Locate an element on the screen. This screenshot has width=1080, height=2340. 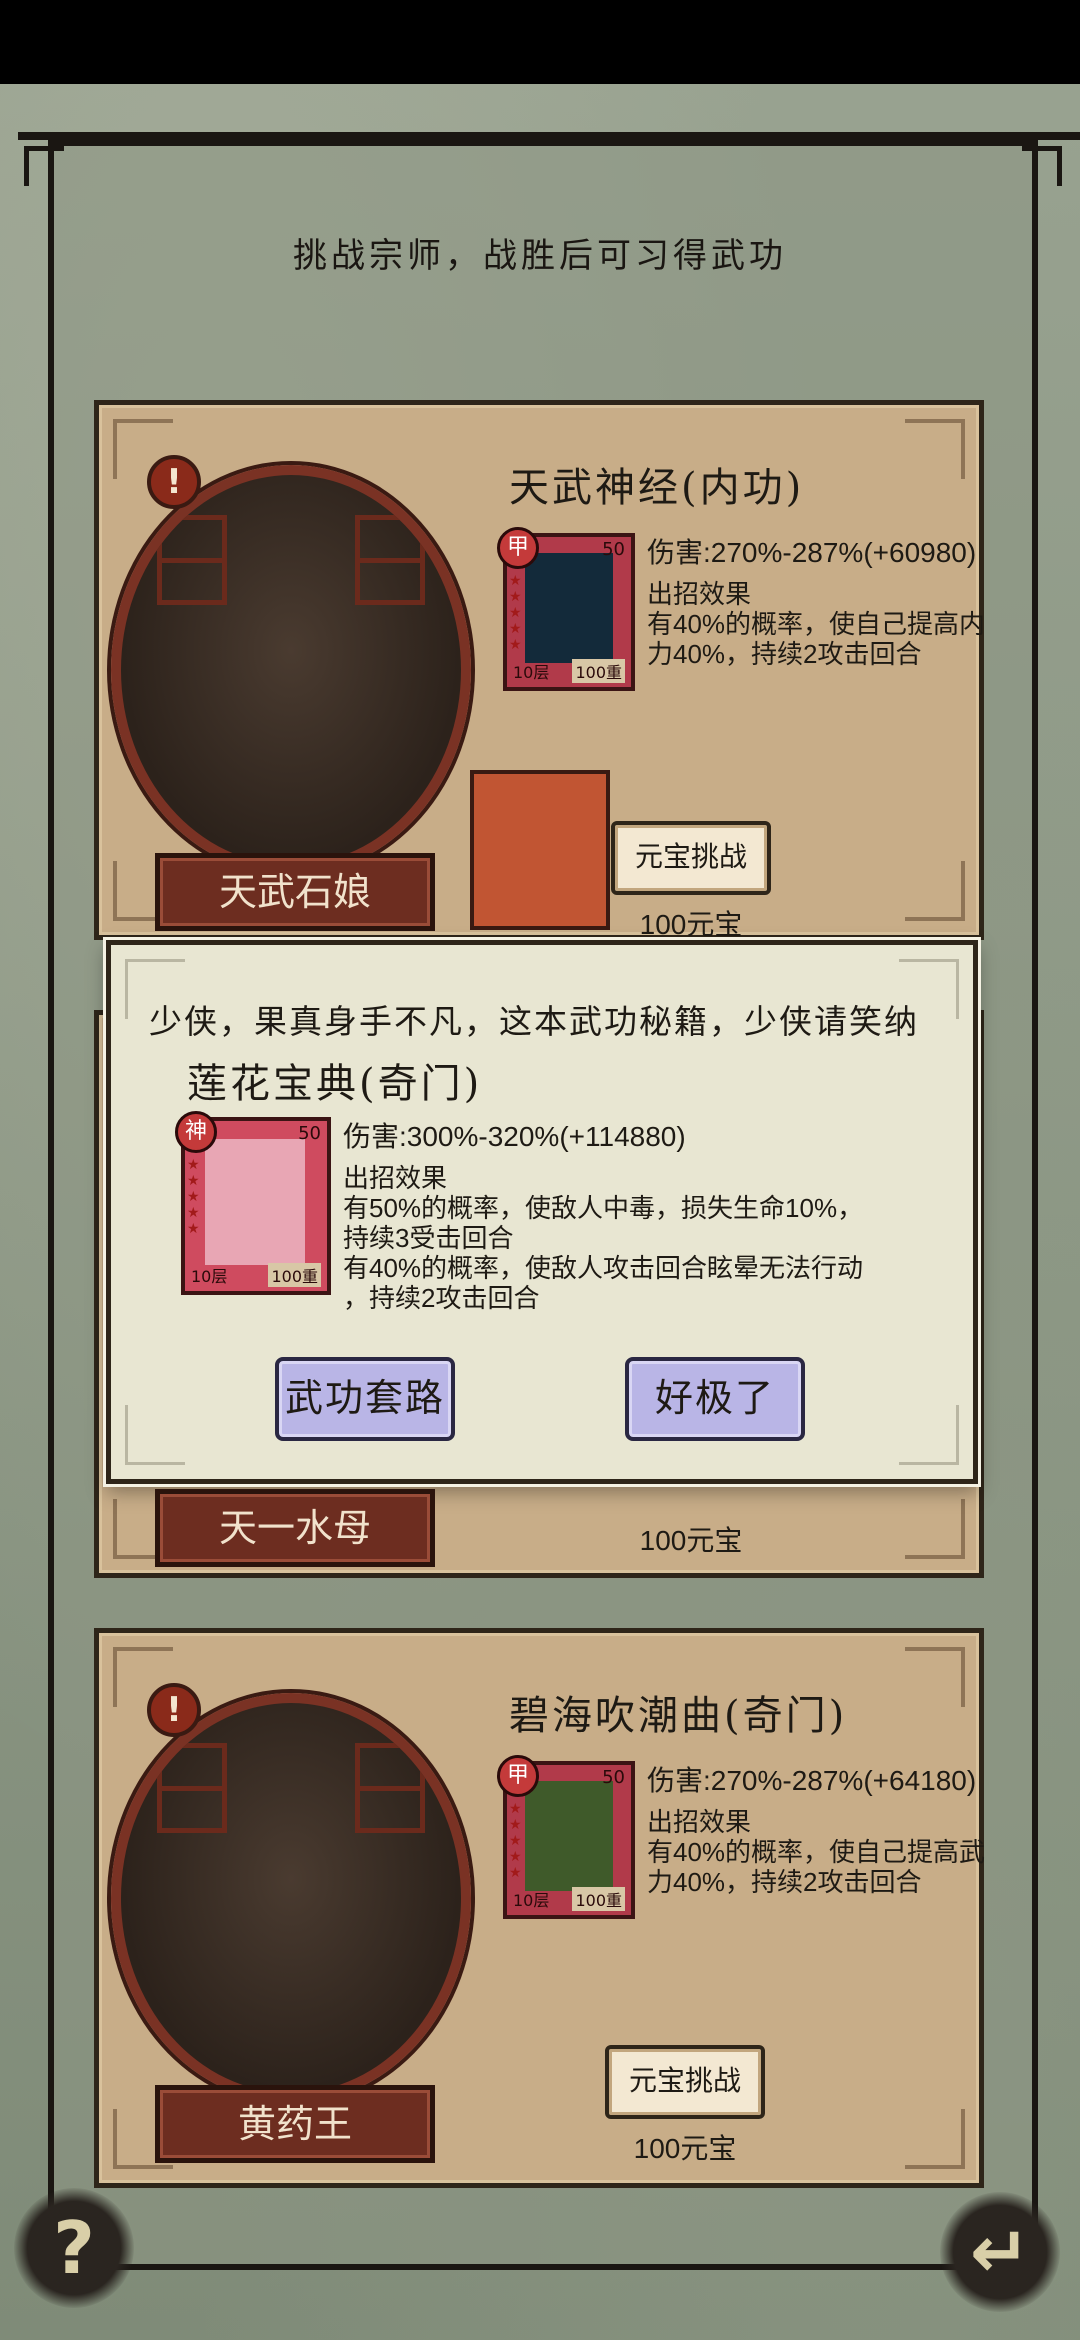
effect-description: 有40%的概率，使自己提高武力40%，持续2攻击回合 is located at coordinates (816, 1867).